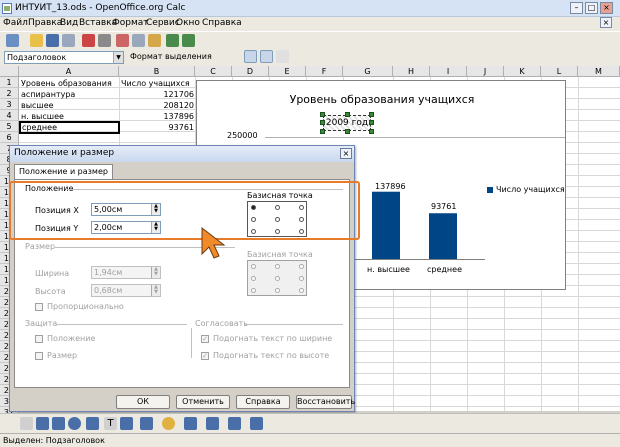 The image size is (620, 447). Describe the element at coordinates (146, 423) in the screenshot. I see `basic-shapes-icon` at that location.